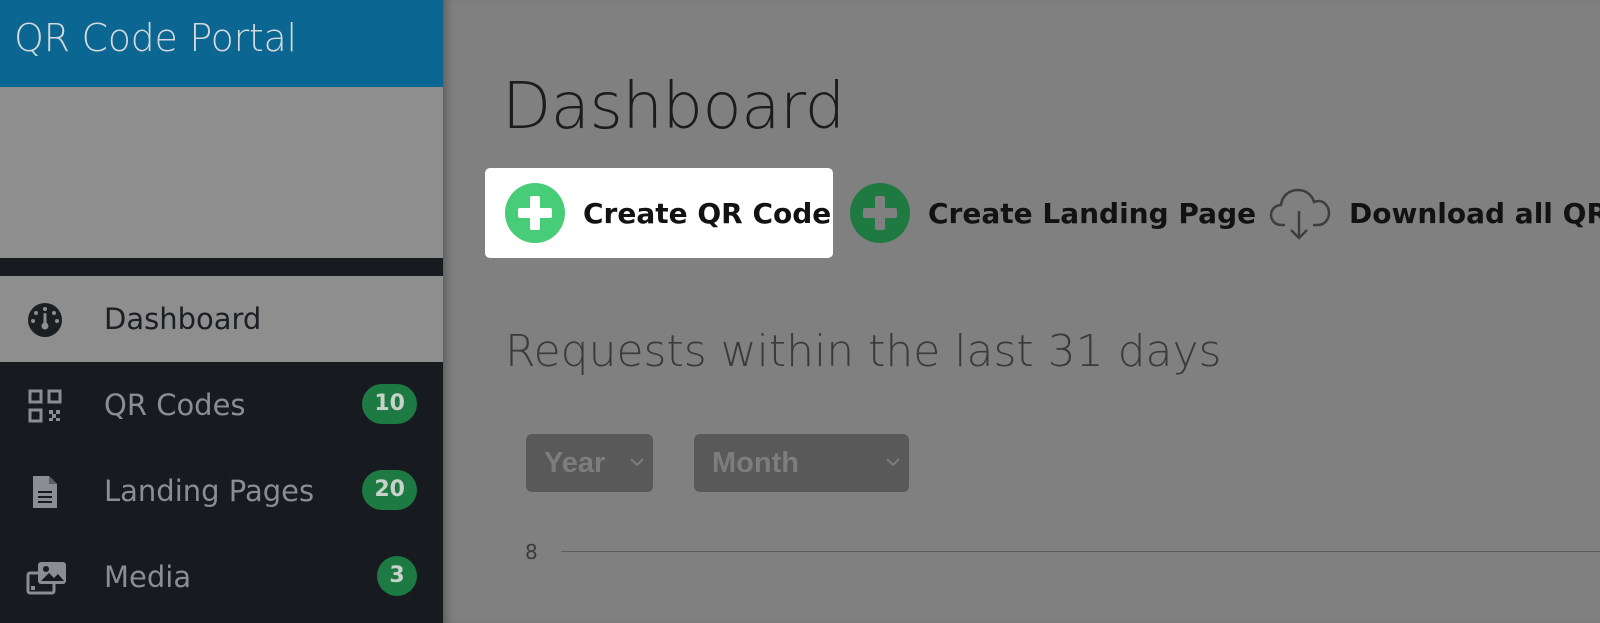  Describe the element at coordinates (707, 213) in the screenshot. I see `create-qr-code-label: Create QR Code` at that location.